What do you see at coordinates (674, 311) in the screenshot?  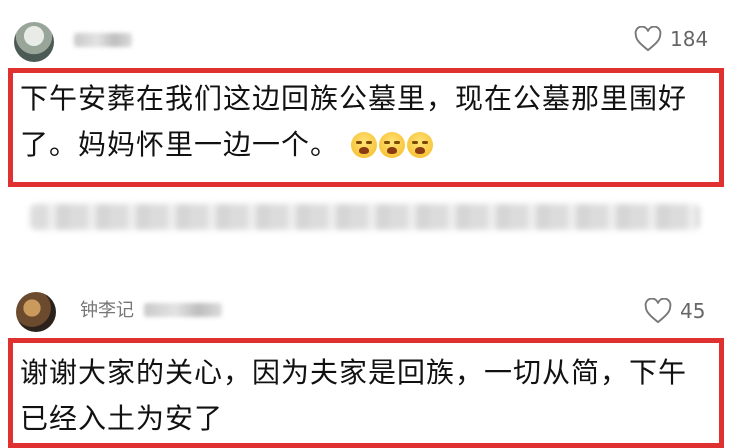 I see `like-button: 45` at bounding box center [674, 311].